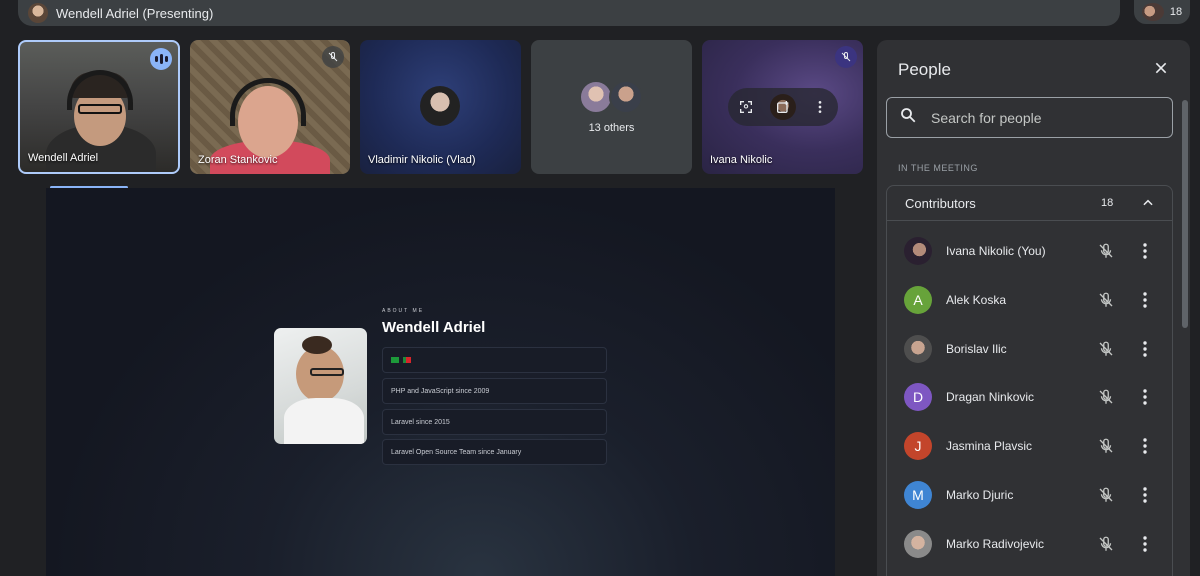 The image size is (1200, 576). I want to click on fact-box: Laravel Open Source Team since January, so click(494, 452).